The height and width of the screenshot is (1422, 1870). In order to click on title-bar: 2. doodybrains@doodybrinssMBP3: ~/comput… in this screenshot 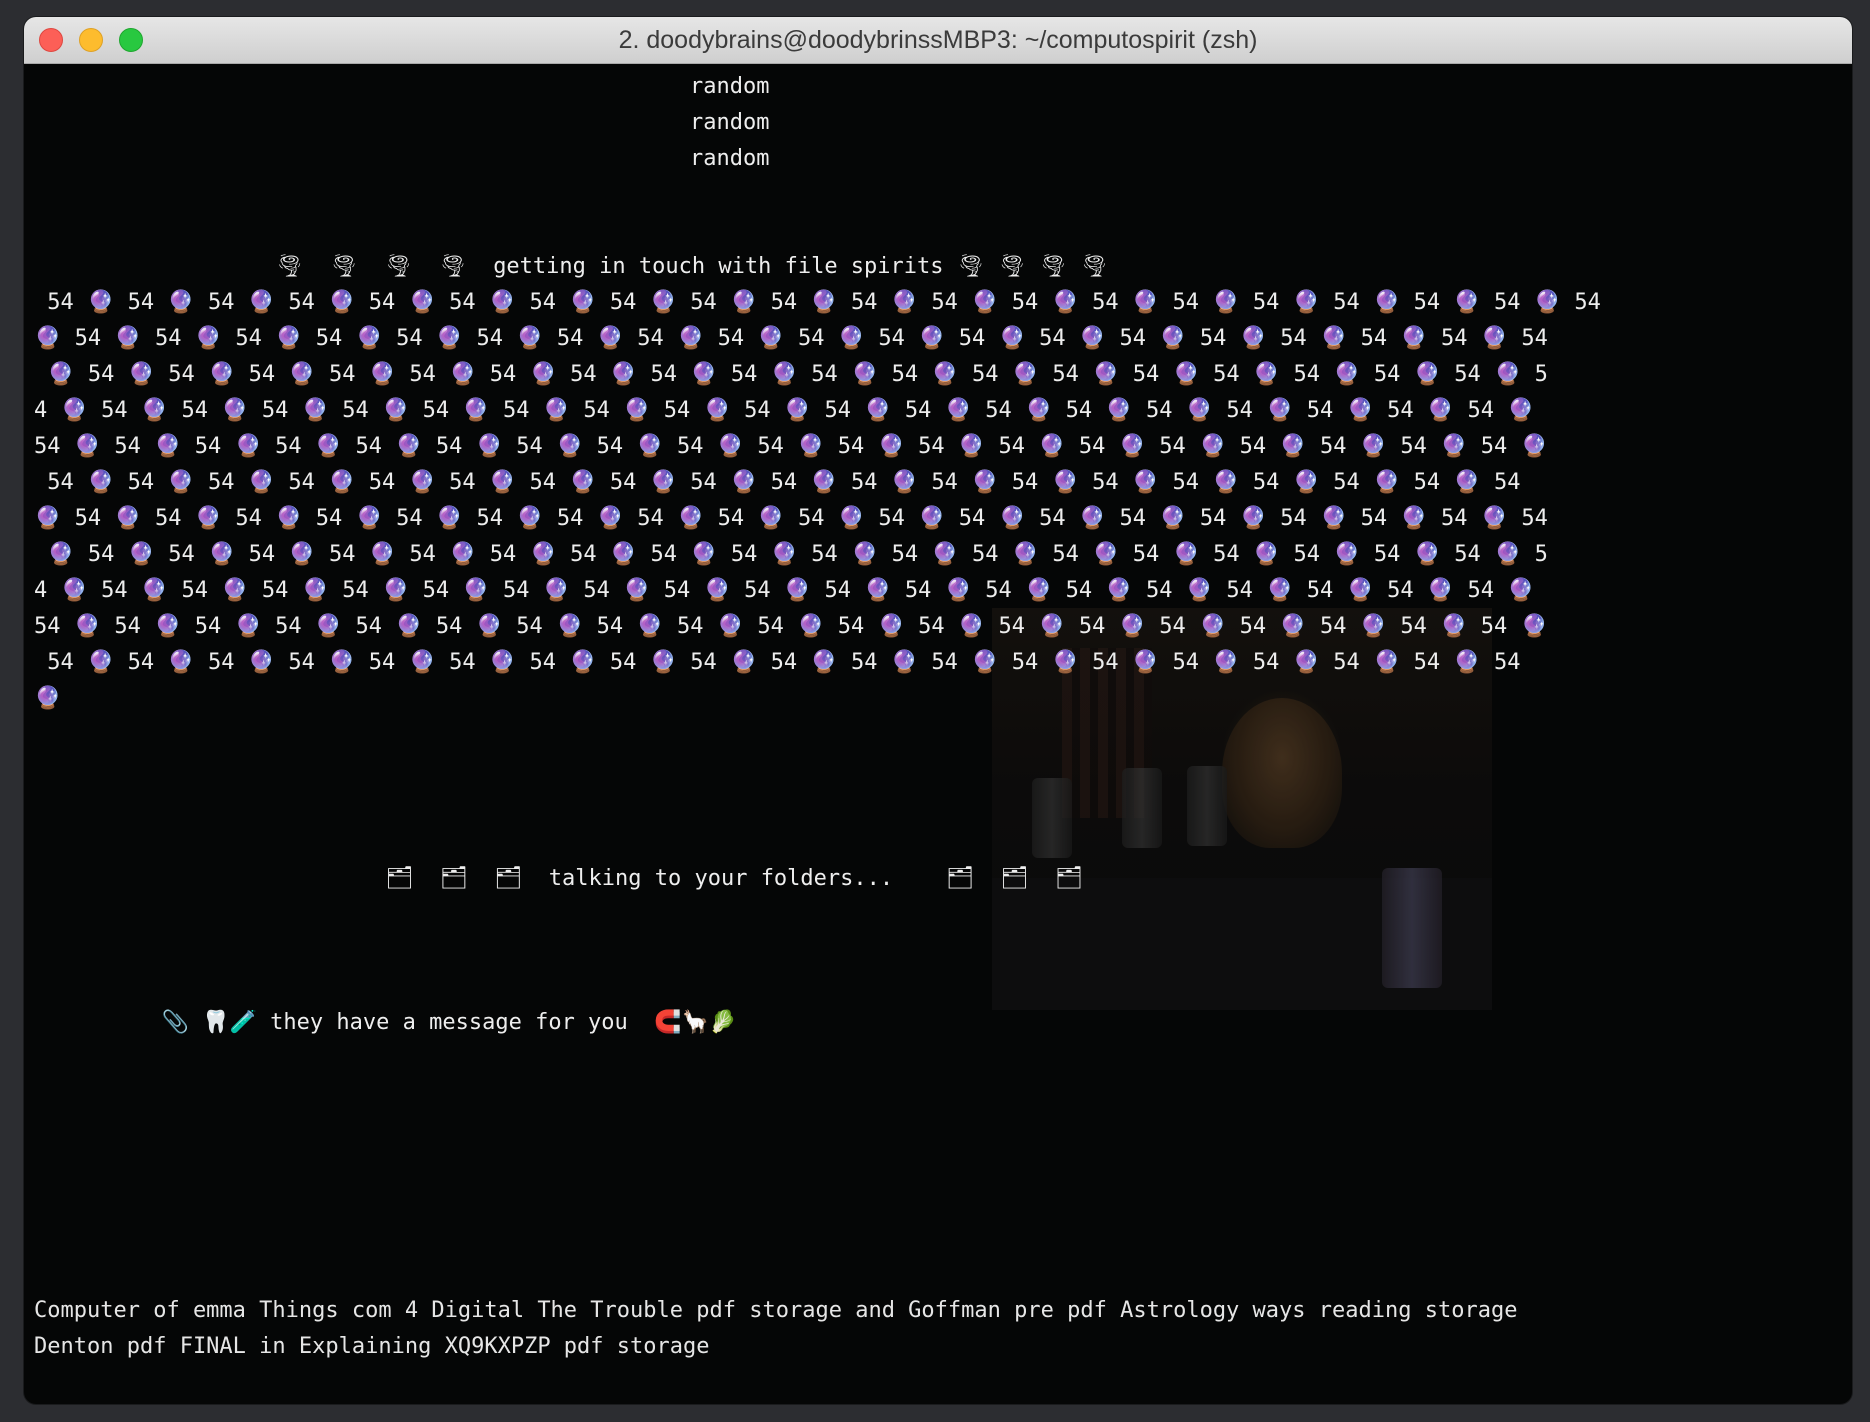, I will do `click(938, 40)`.